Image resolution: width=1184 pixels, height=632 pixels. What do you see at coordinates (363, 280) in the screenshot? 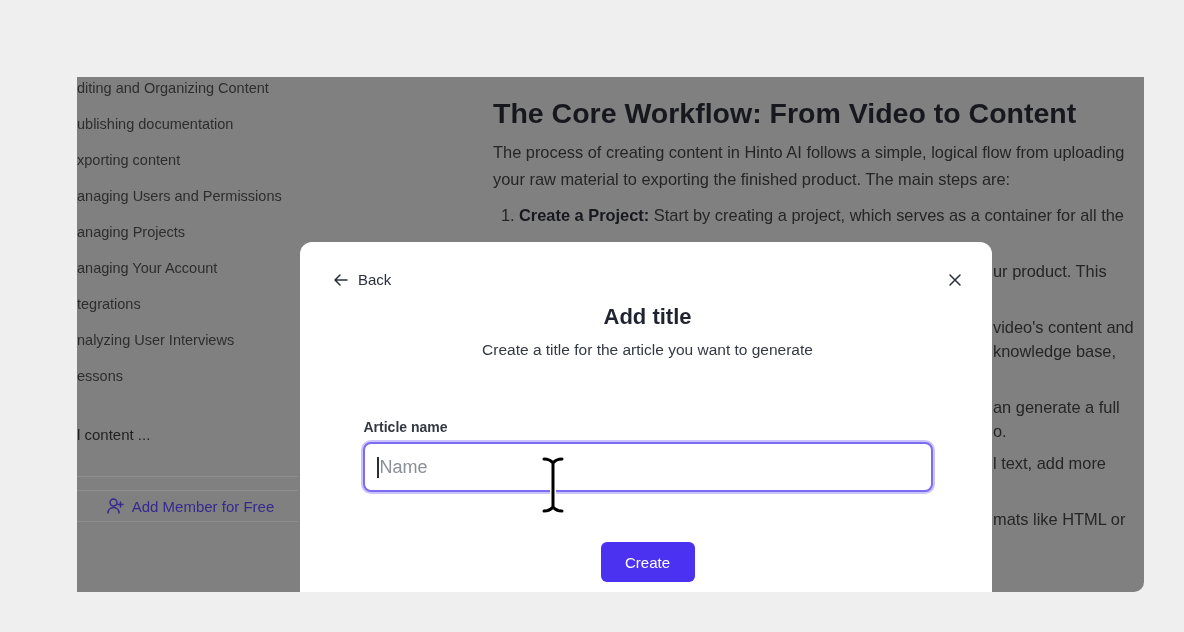
I see `back-button: Back` at bounding box center [363, 280].